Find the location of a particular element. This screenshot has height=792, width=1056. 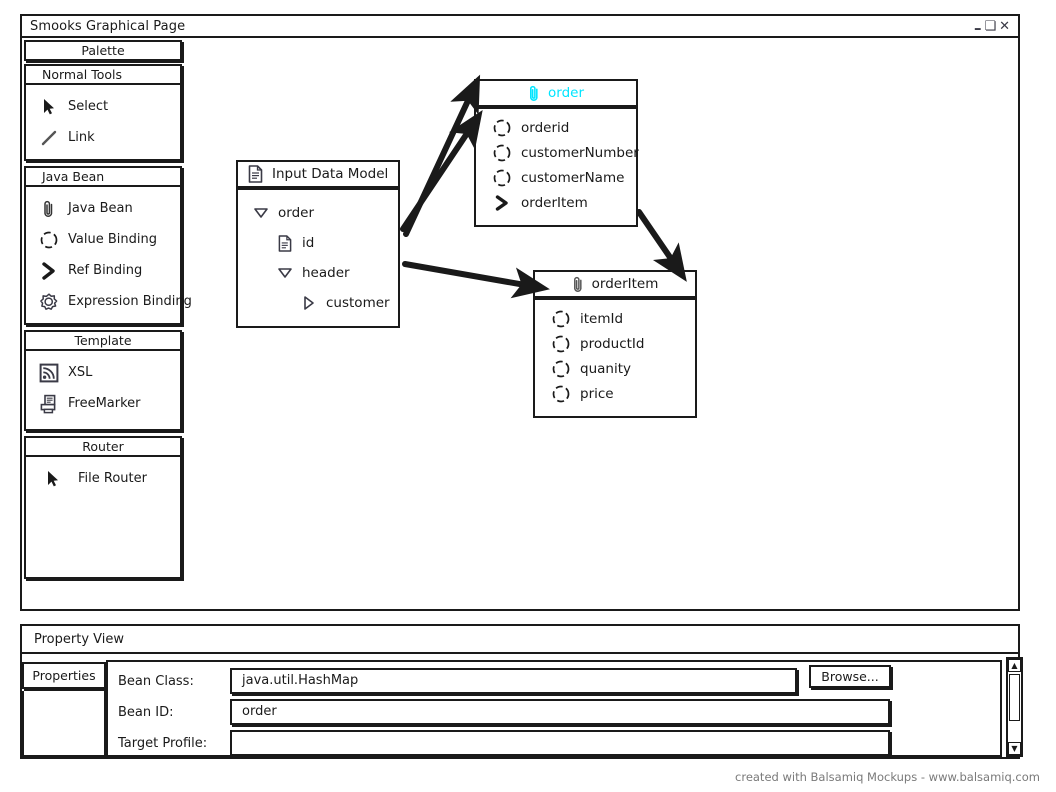

order-field-label: customerName is located at coordinates (573, 177).